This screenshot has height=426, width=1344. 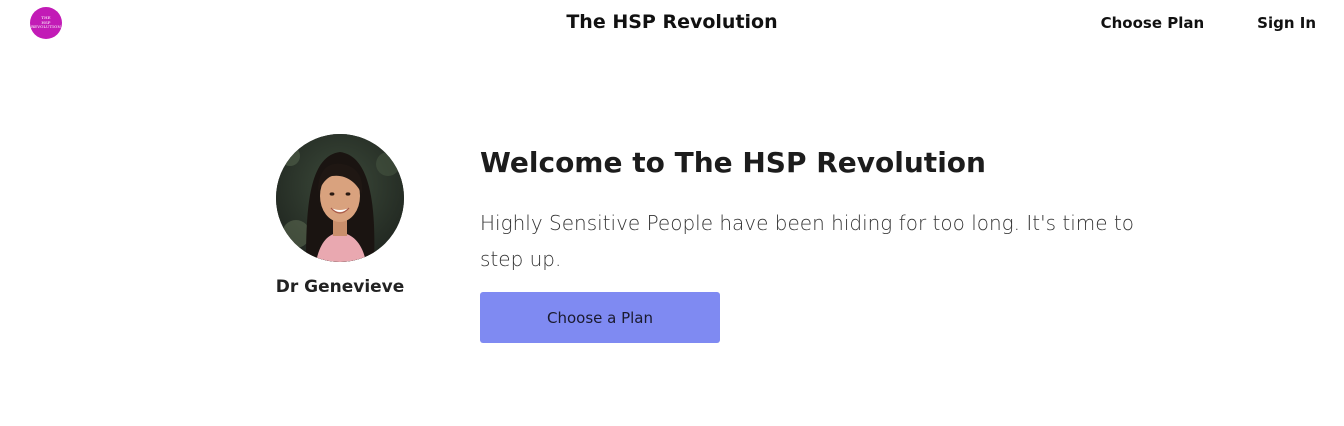 I want to click on site-logo: THE HSP REVOLUTION, so click(x=46, y=23).